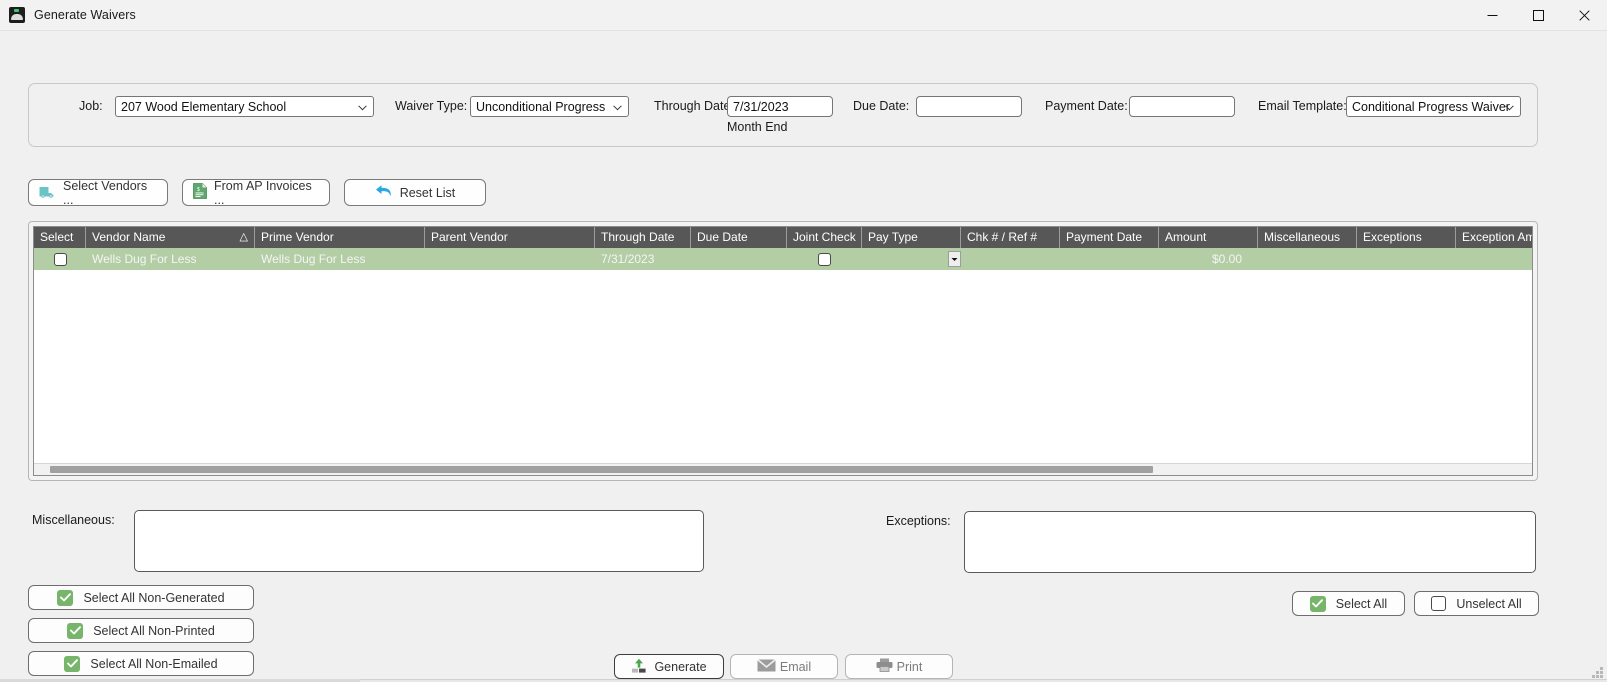 The width and height of the screenshot is (1607, 682). What do you see at coordinates (1597, 672) in the screenshot?
I see `resize-grip` at bounding box center [1597, 672].